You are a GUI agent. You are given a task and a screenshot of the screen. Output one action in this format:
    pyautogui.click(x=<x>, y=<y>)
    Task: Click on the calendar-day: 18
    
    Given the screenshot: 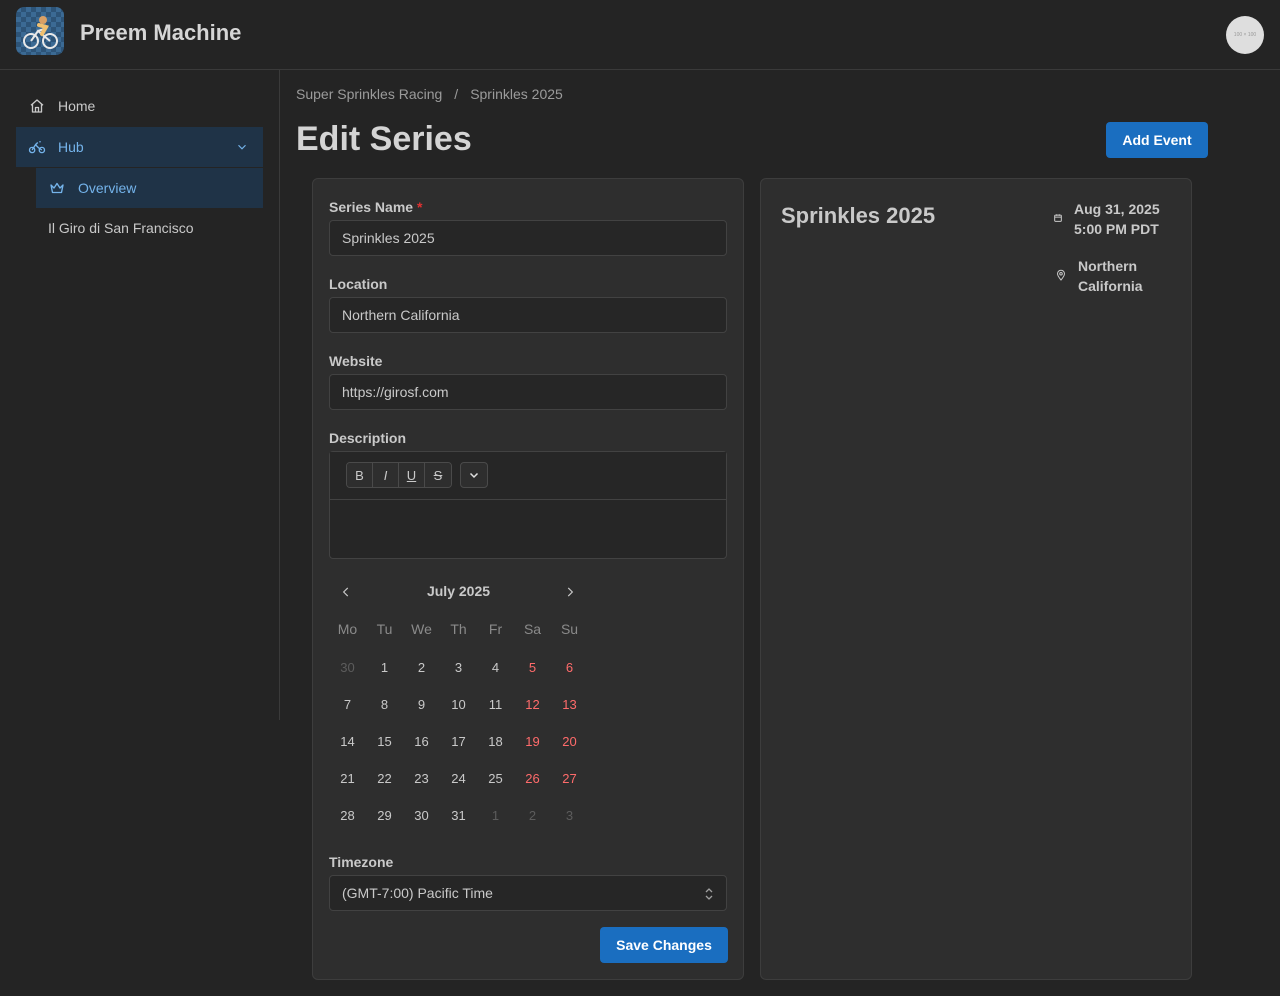 What is the action you would take?
    pyautogui.click(x=495, y=741)
    